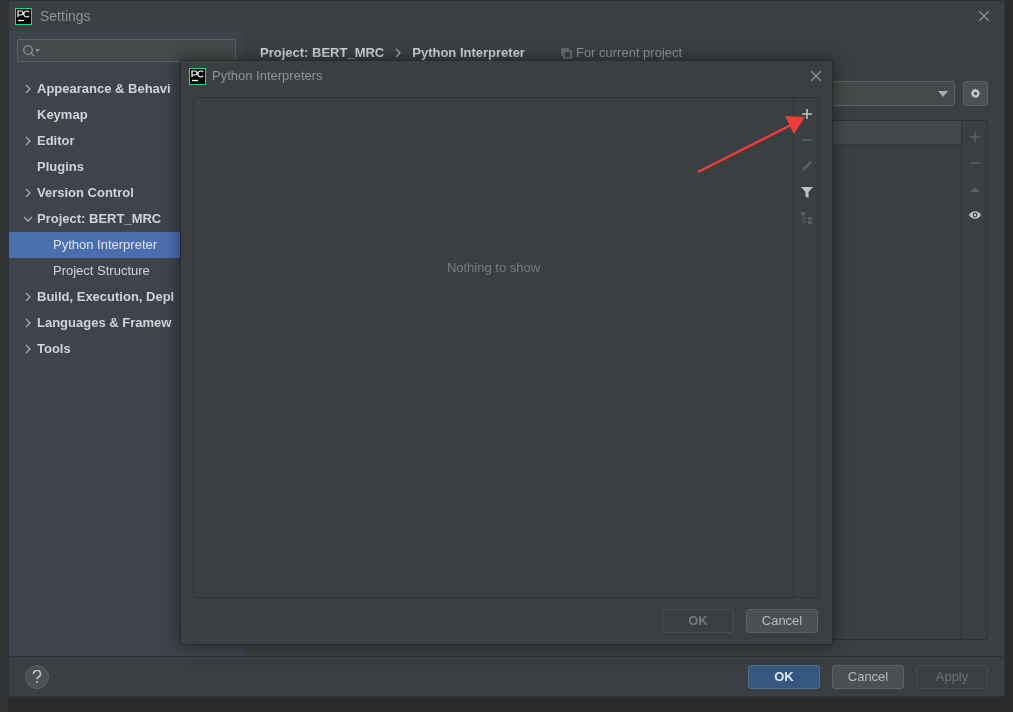  I want to click on search-icon, so click(32, 50).